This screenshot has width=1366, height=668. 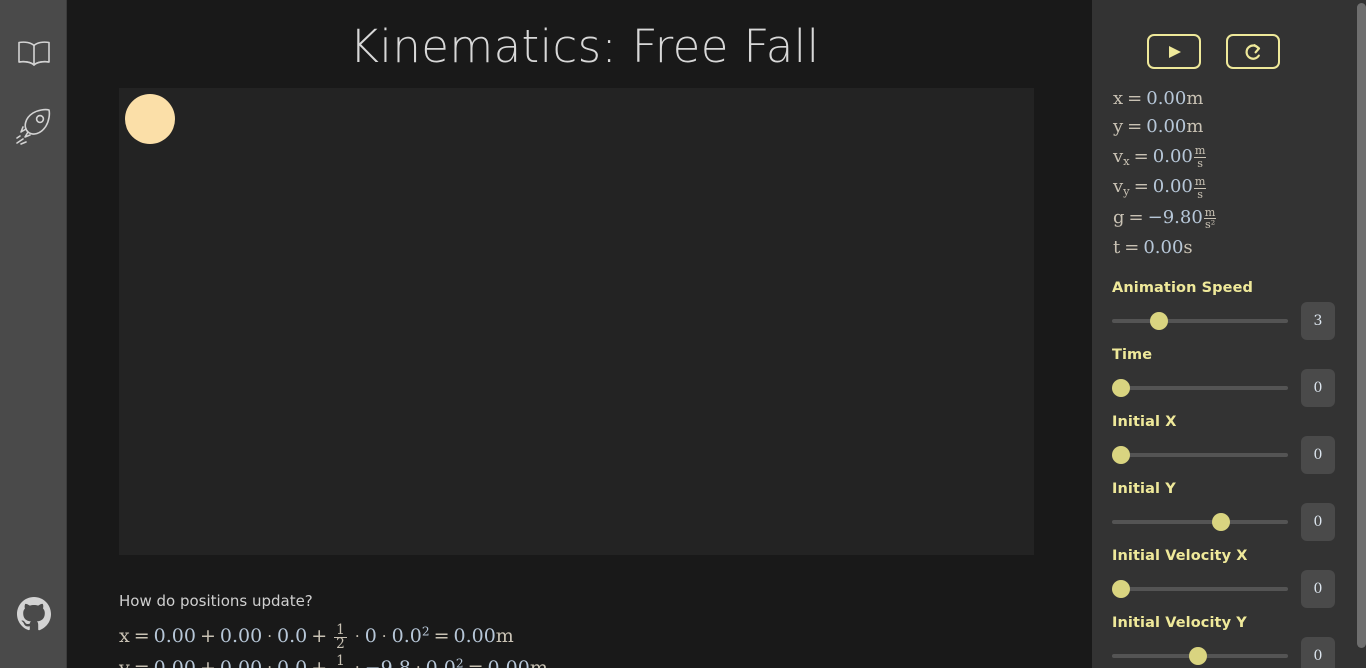 What do you see at coordinates (1318, 454) in the screenshot?
I see `slider-value-input-initial-x` at bounding box center [1318, 454].